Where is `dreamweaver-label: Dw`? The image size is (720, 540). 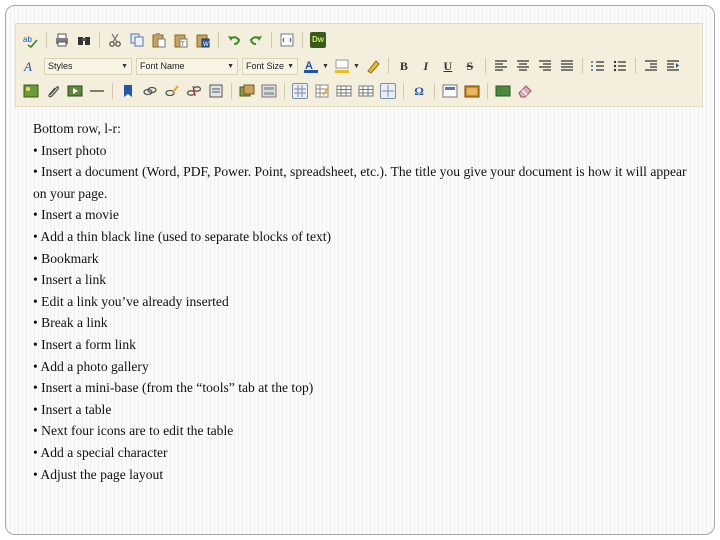 dreamweaver-label: Dw is located at coordinates (318, 39).